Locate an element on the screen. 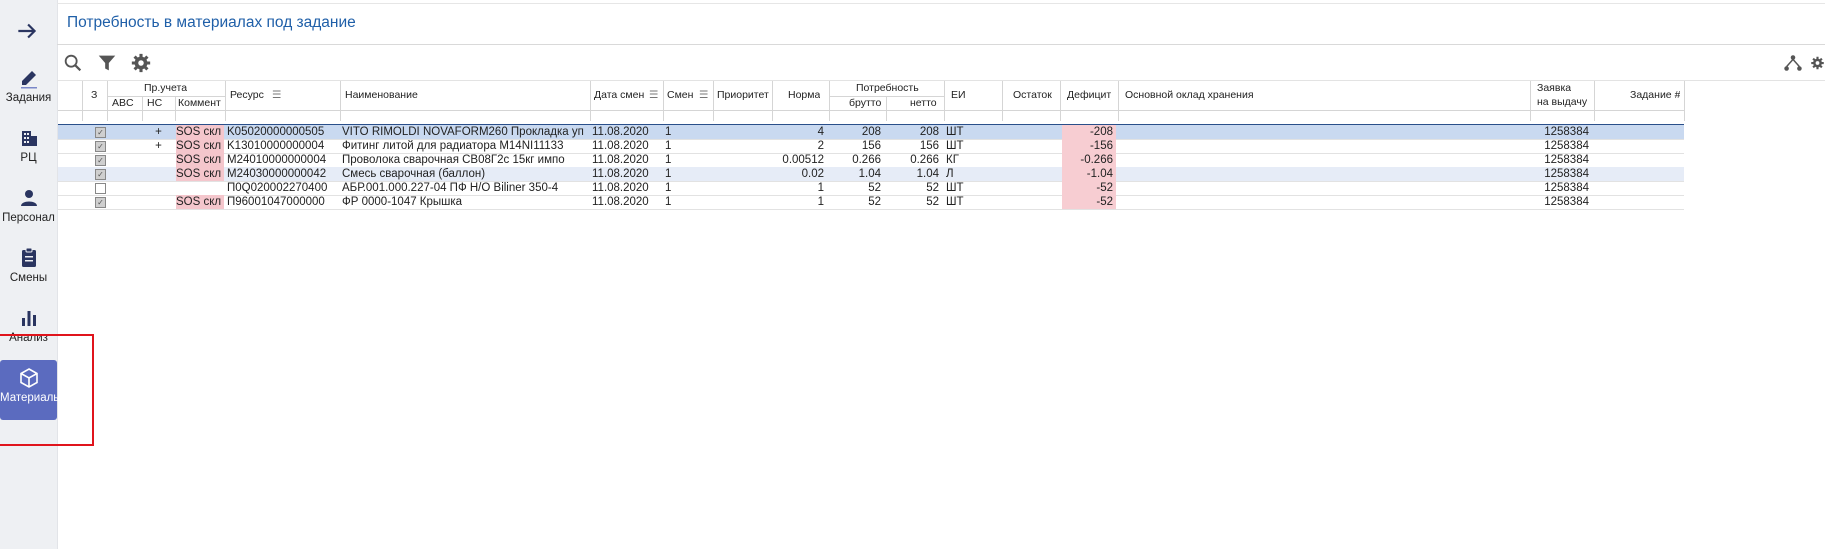  search-icon is located at coordinates (73, 63).